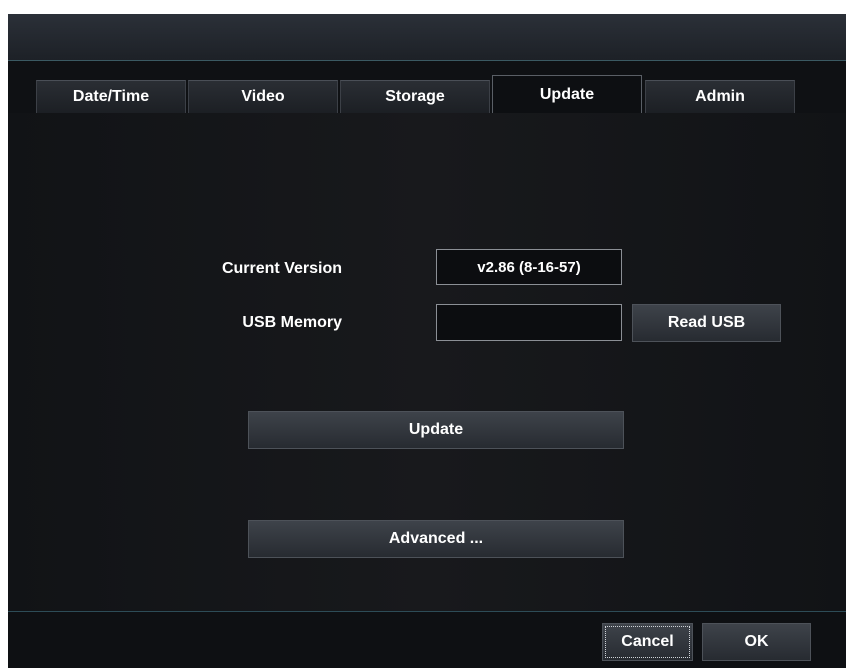 Image resolution: width=853 pixels, height=668 pixels. What do you see at coordinates (706, 323) in the screenshot?
I see `read-usb-button: Read USB` at bounding box center [706, 323].